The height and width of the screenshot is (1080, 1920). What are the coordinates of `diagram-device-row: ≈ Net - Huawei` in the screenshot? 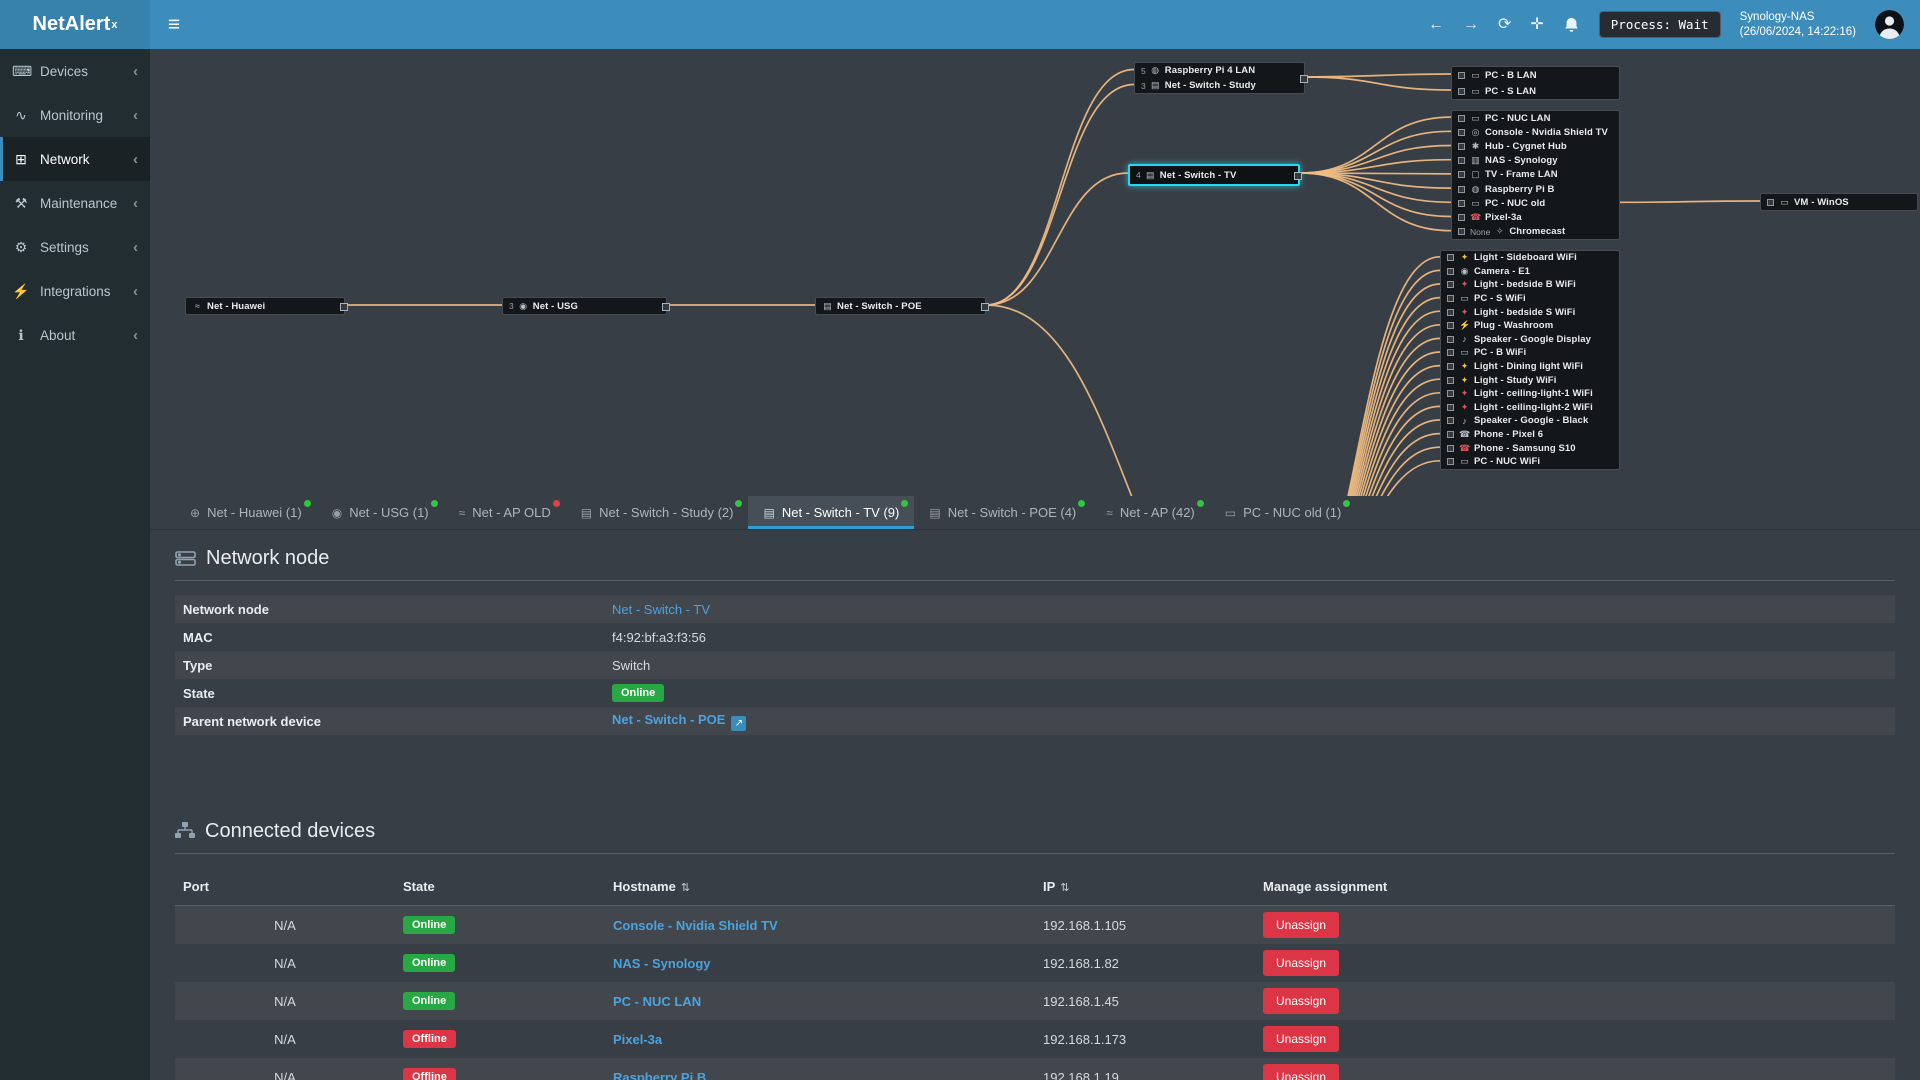 It's located at (265, 306).